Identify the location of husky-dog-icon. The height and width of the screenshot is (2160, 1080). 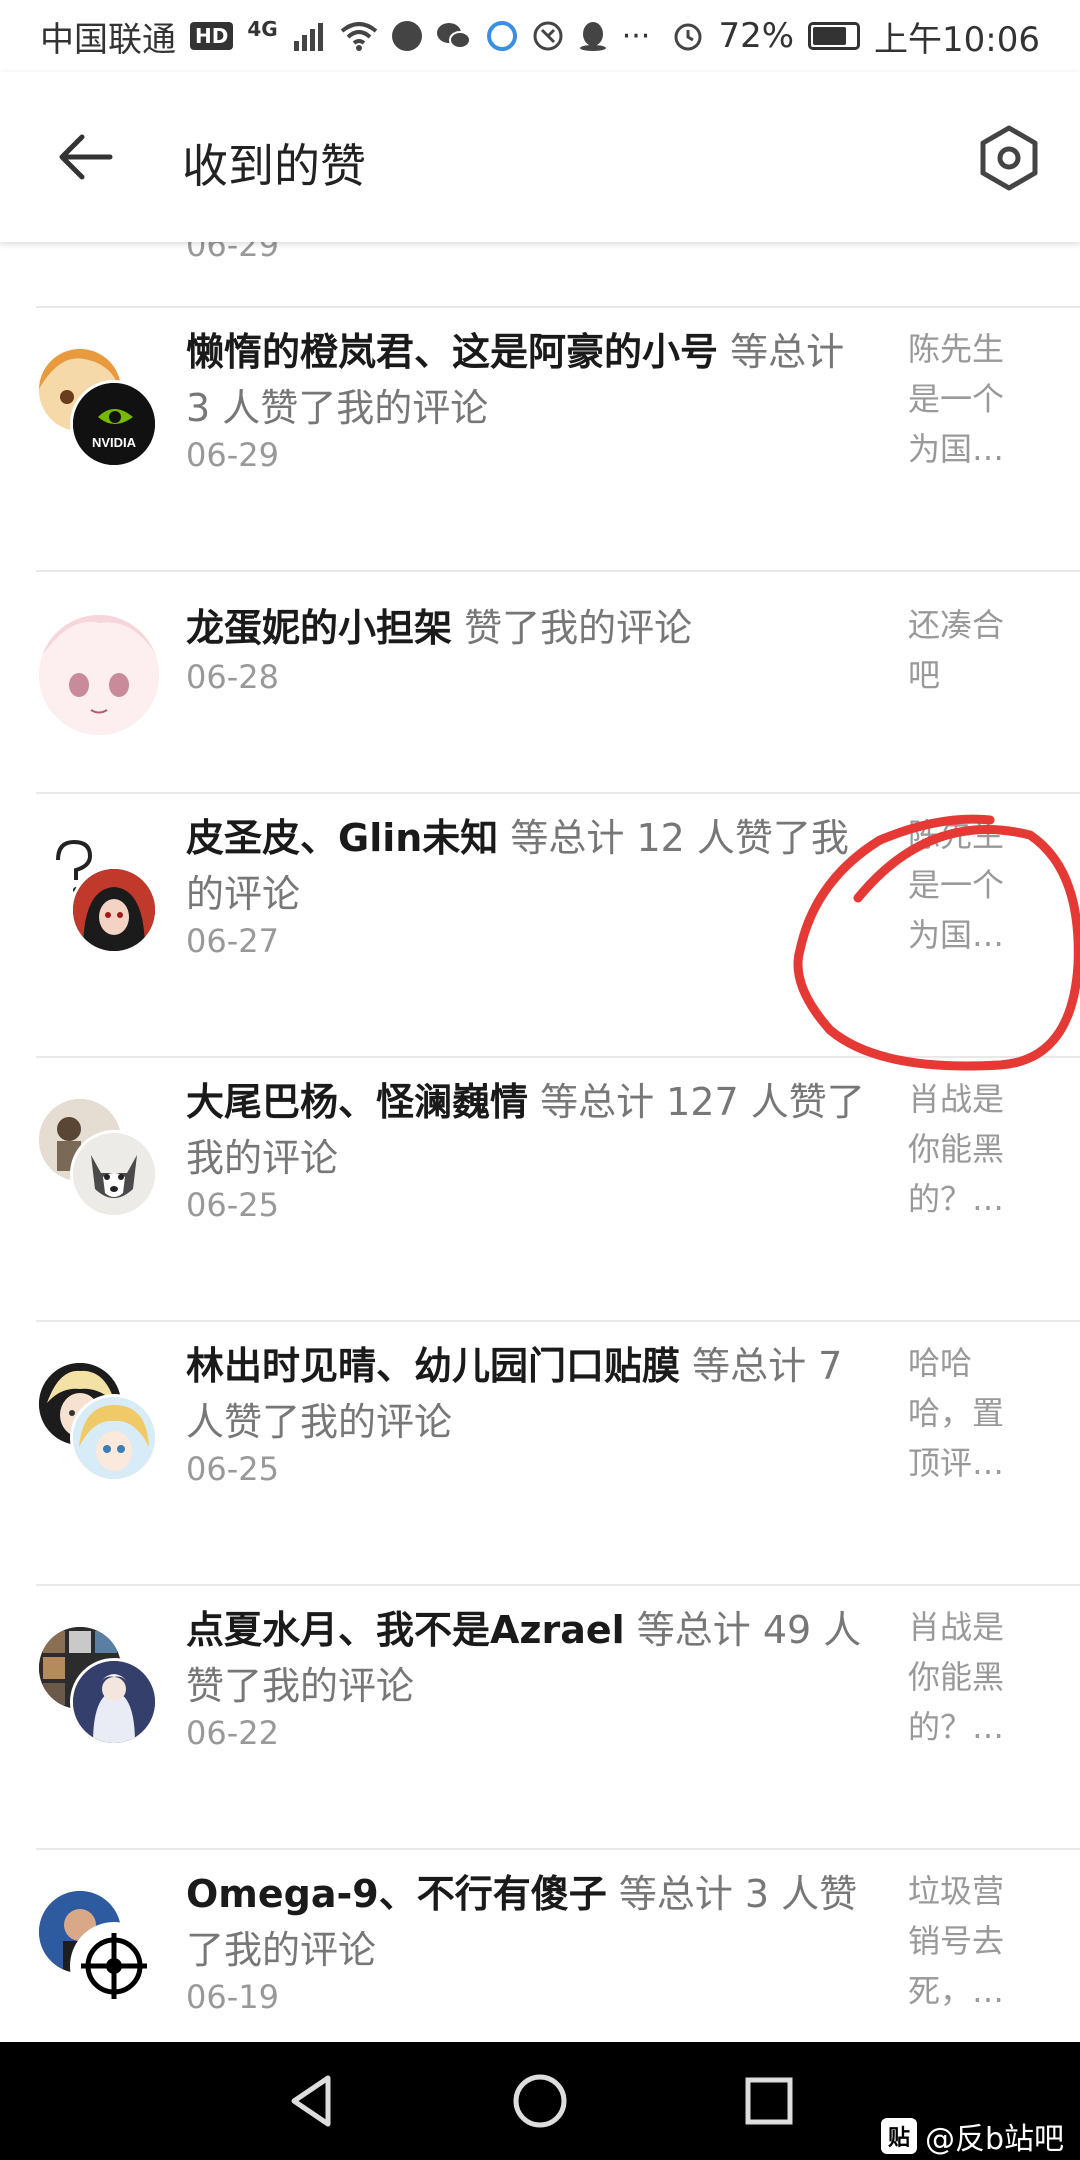
(114, 1174).